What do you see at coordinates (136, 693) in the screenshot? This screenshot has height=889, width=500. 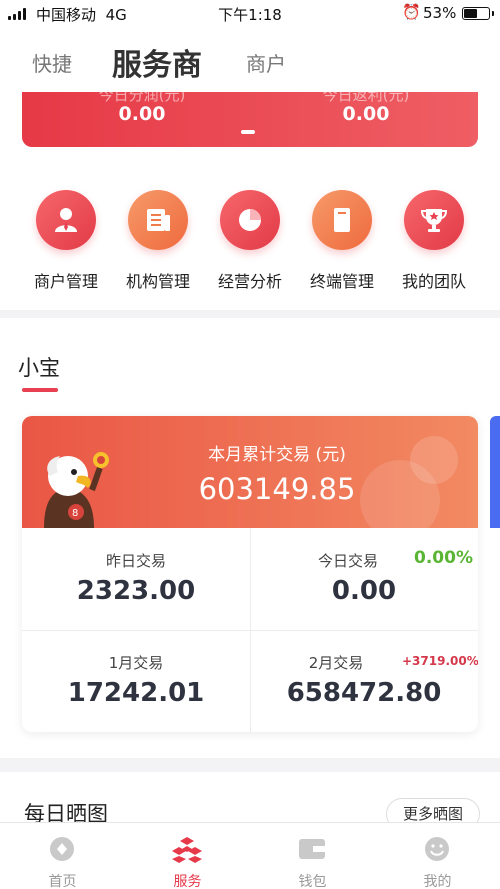 I see `jan-value: 17242.01` at bounding box center [136, 693].